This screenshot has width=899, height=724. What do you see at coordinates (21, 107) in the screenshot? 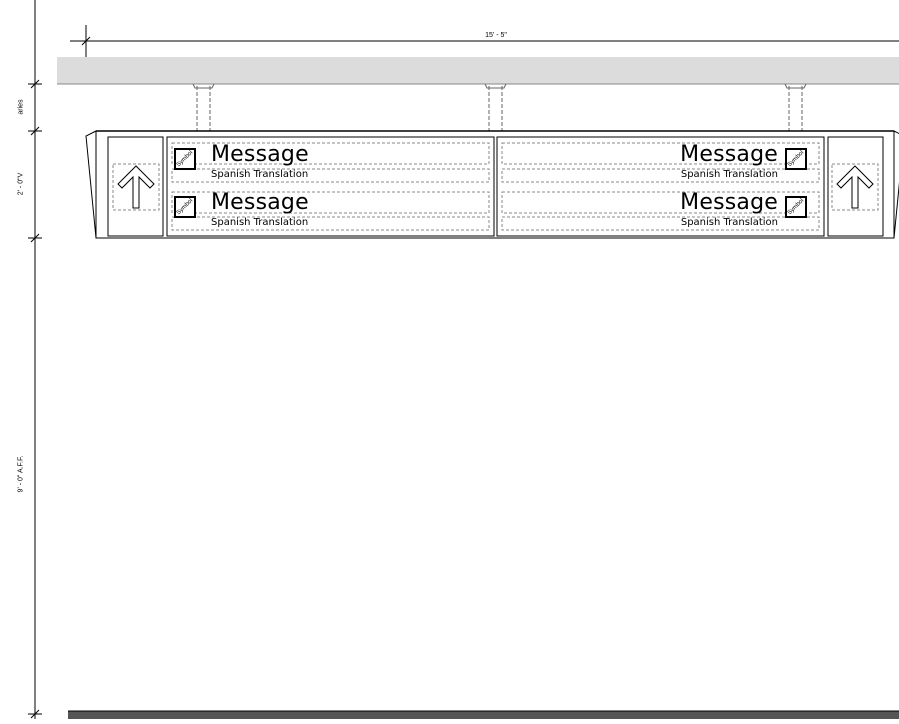
I see `clearance-label: aries` at bounding box center [21, 107].